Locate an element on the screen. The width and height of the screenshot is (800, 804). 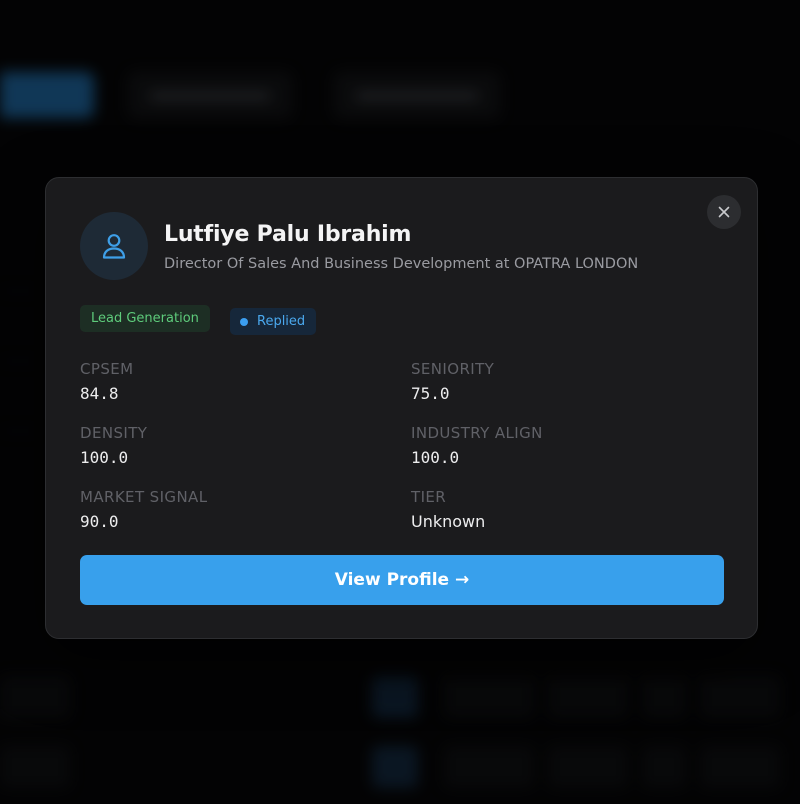
lead-generation-label: Lead Generation is located at coordinates (145, 318).